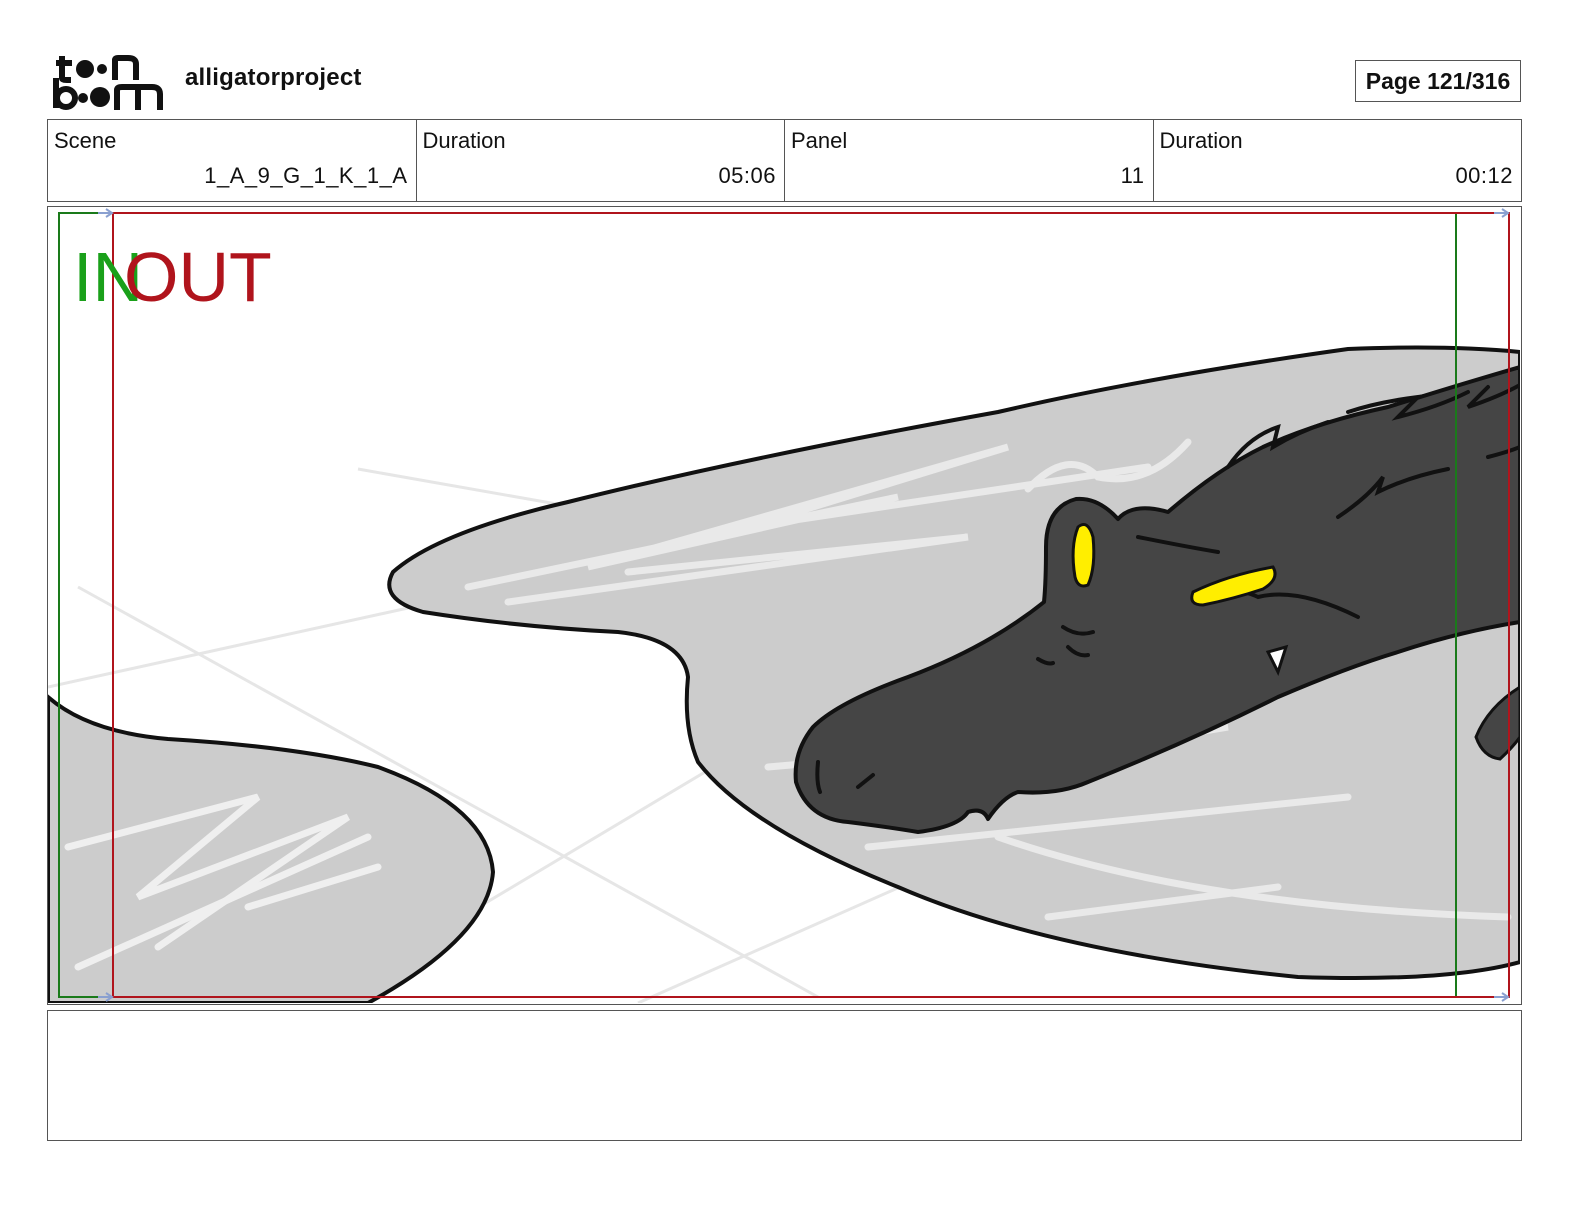 The height and width of the screenshot is (1224, 1584). What do you see at coordinates (273, 77) in the screenshot?
I see `project-name: alligatorproject` at bounding box center [273, 77].